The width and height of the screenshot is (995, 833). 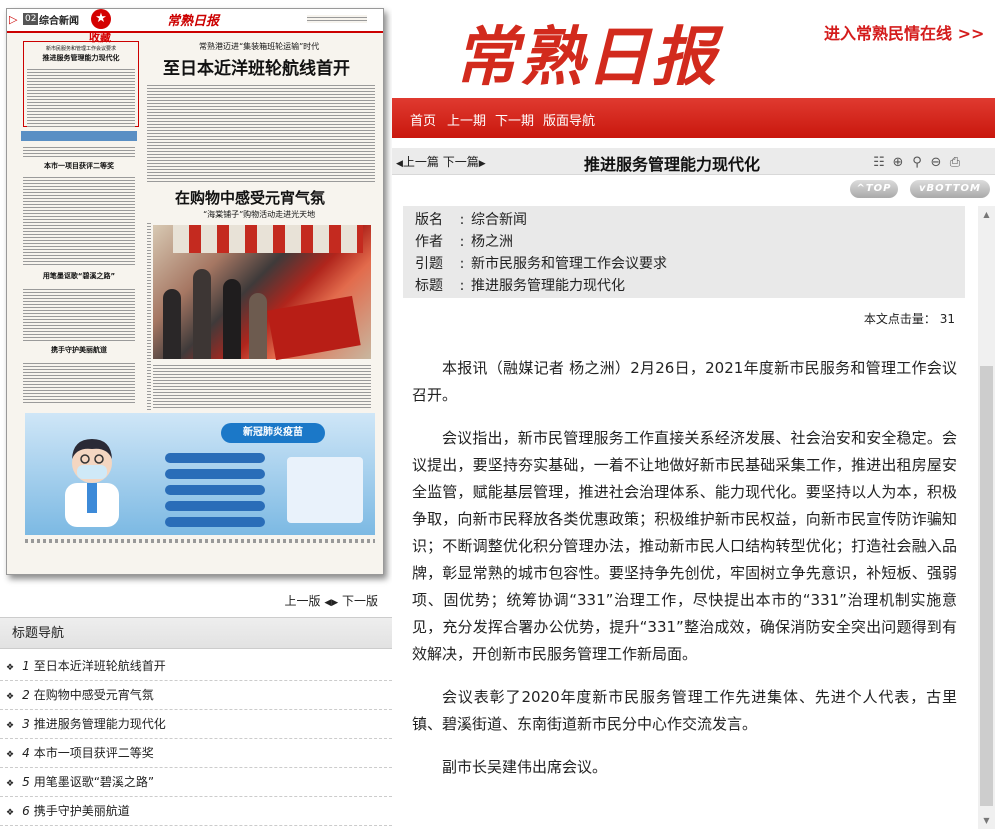 I want to click on meta-author: 作者: 杨之洲, so click(x=464, y=242).